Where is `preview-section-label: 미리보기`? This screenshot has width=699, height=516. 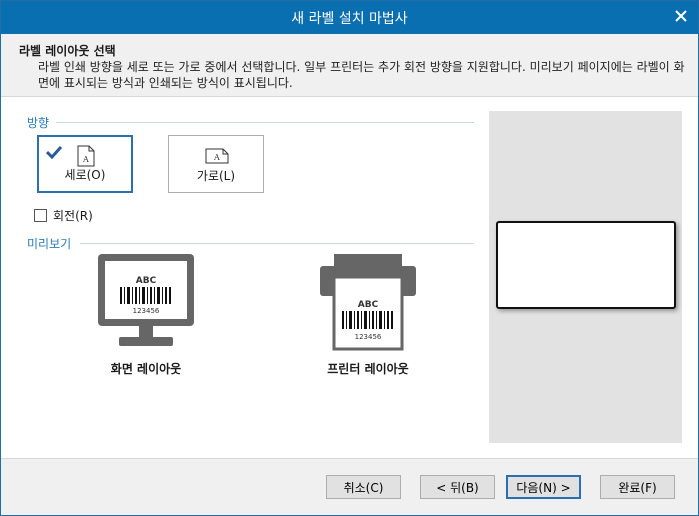
preview-section-label: 미리보기 is located at coordinates (49, 244).